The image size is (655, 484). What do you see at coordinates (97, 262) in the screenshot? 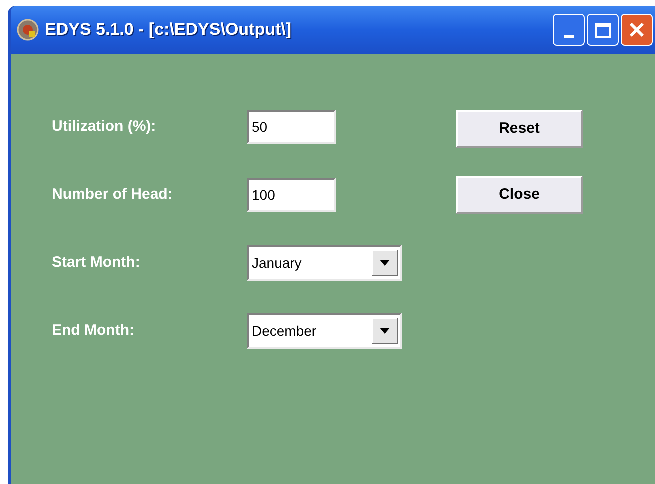
I see `field-label: Start Month:` at bounding box center [97, 262].